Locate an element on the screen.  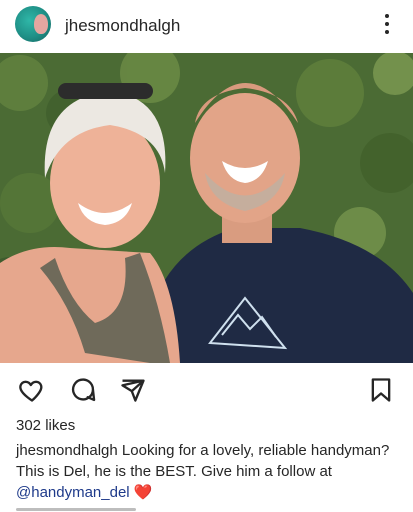
caption-username: jhesmondhalgh is located at coordinates (67, 450).